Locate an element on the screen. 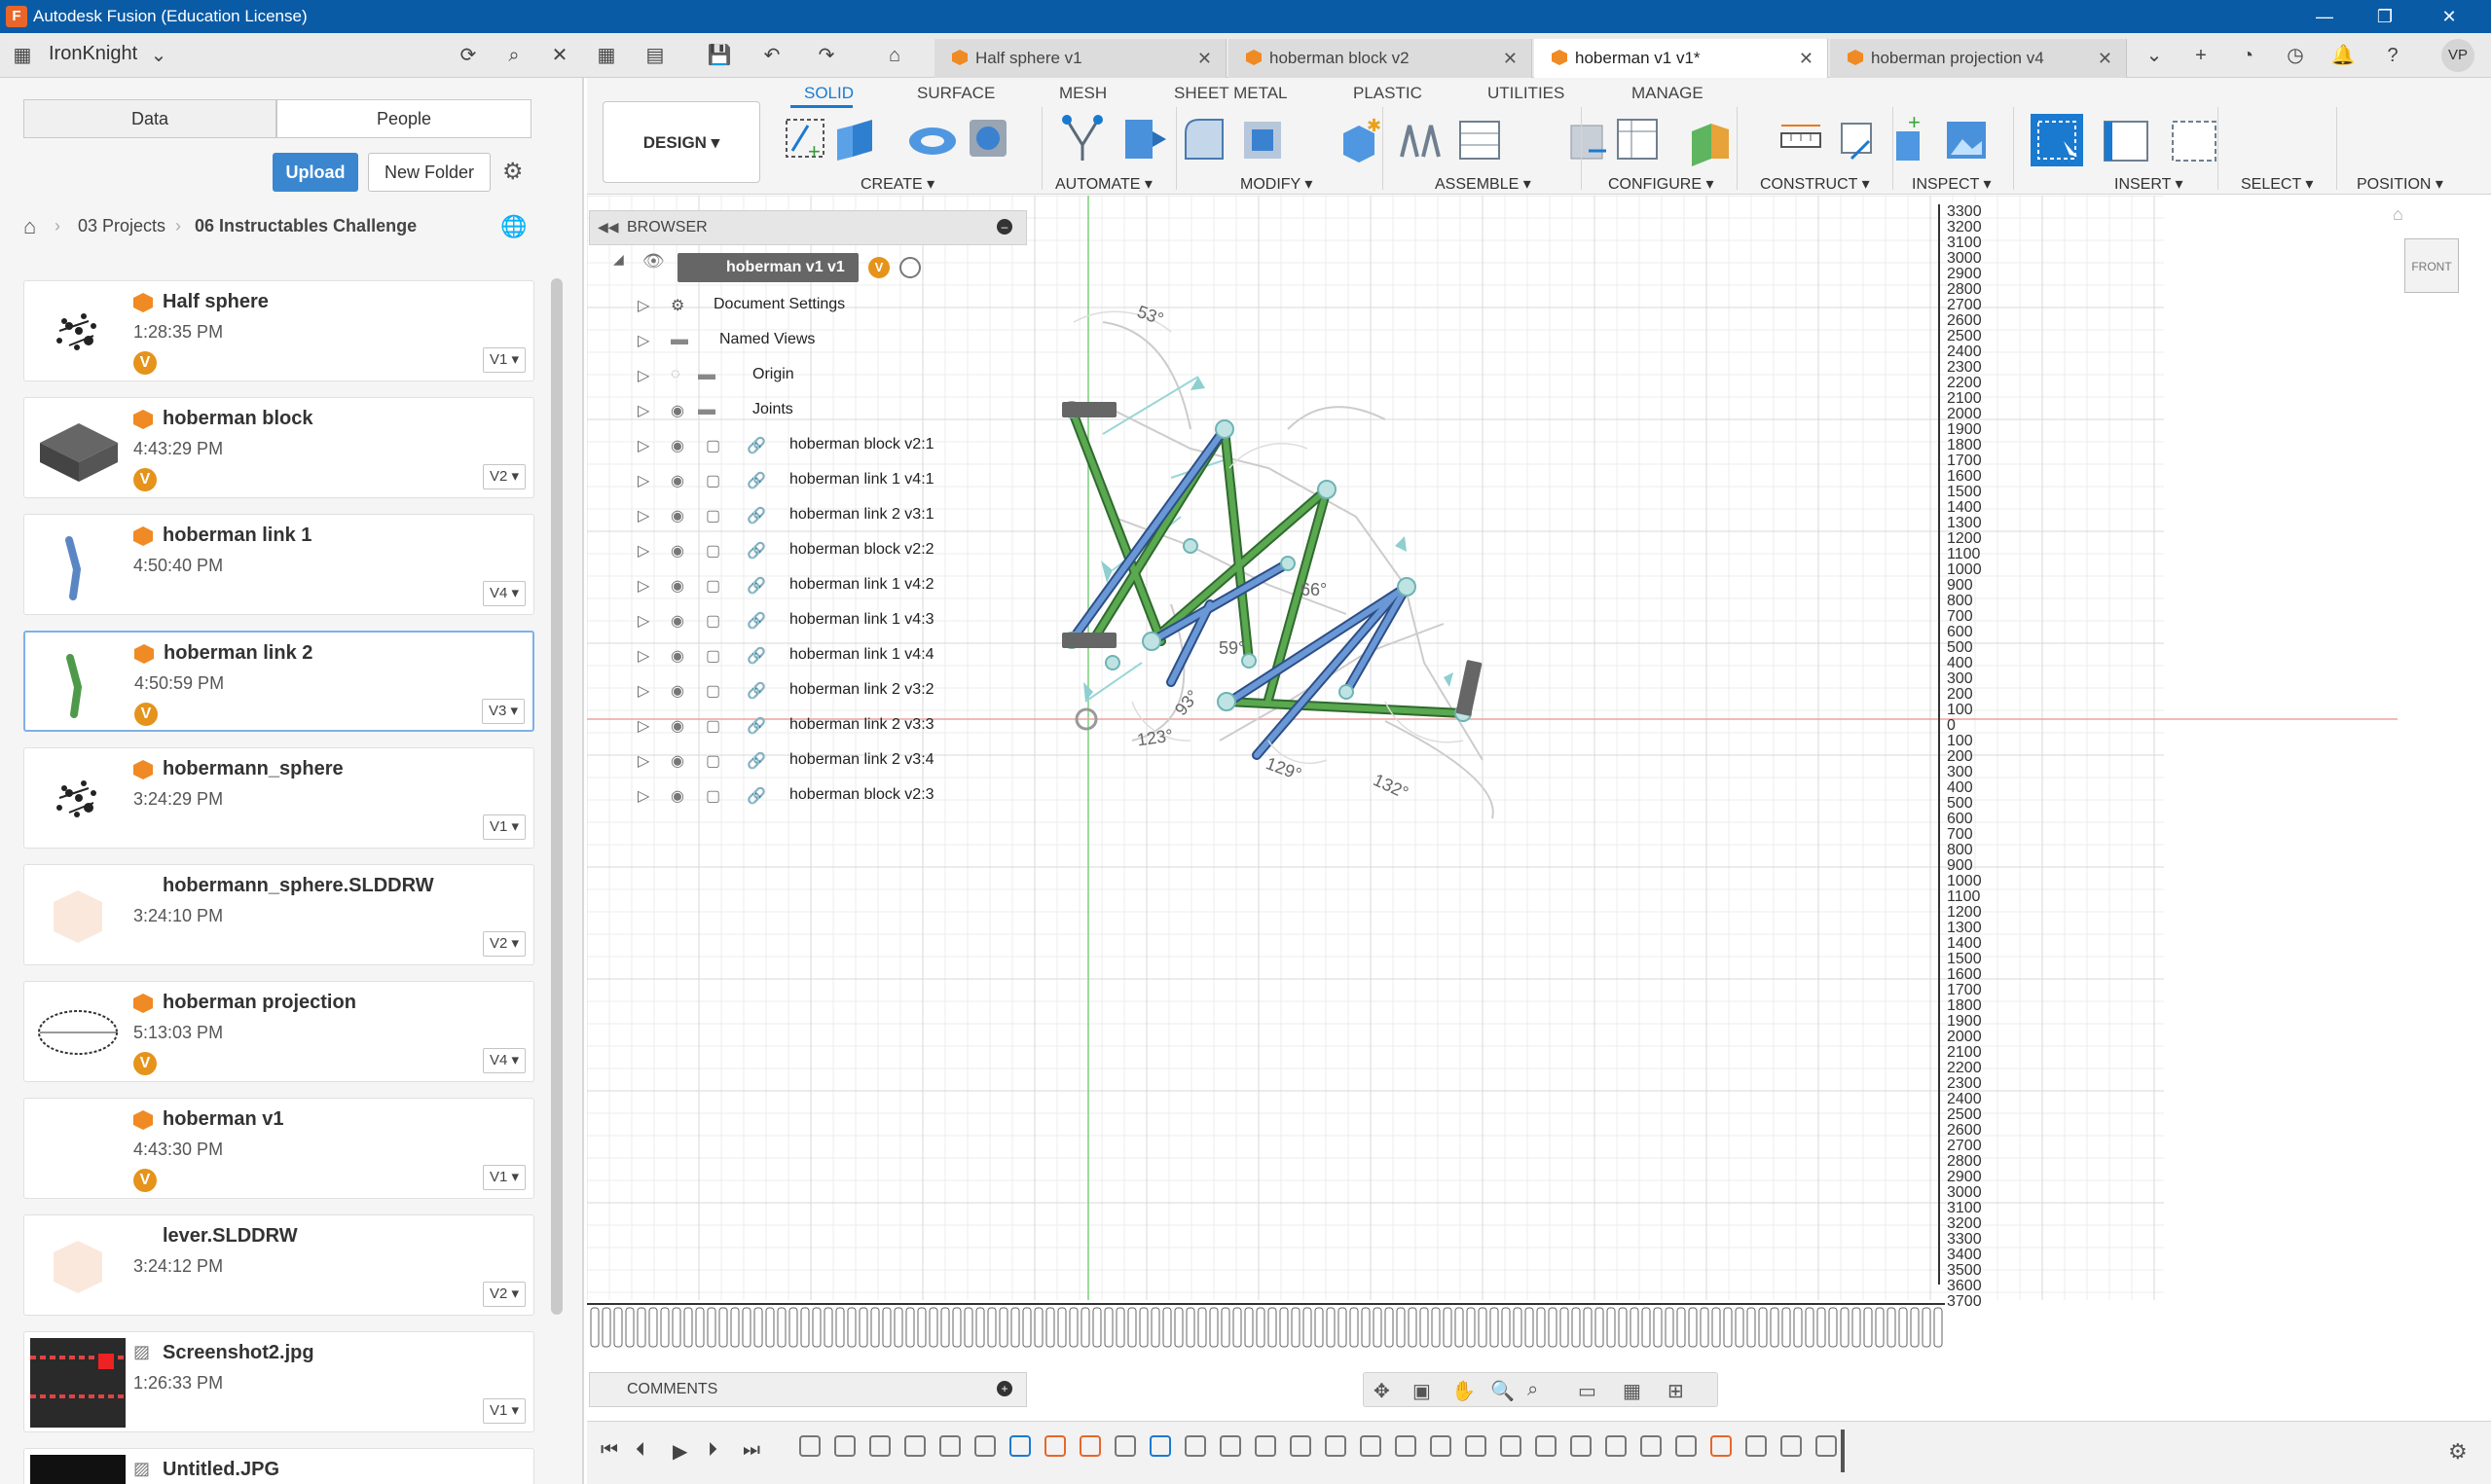  browser-item: ▷ ◉ ▢ 🔗 hoberman link 2 v3:4 is located at coordinates (798, 760).